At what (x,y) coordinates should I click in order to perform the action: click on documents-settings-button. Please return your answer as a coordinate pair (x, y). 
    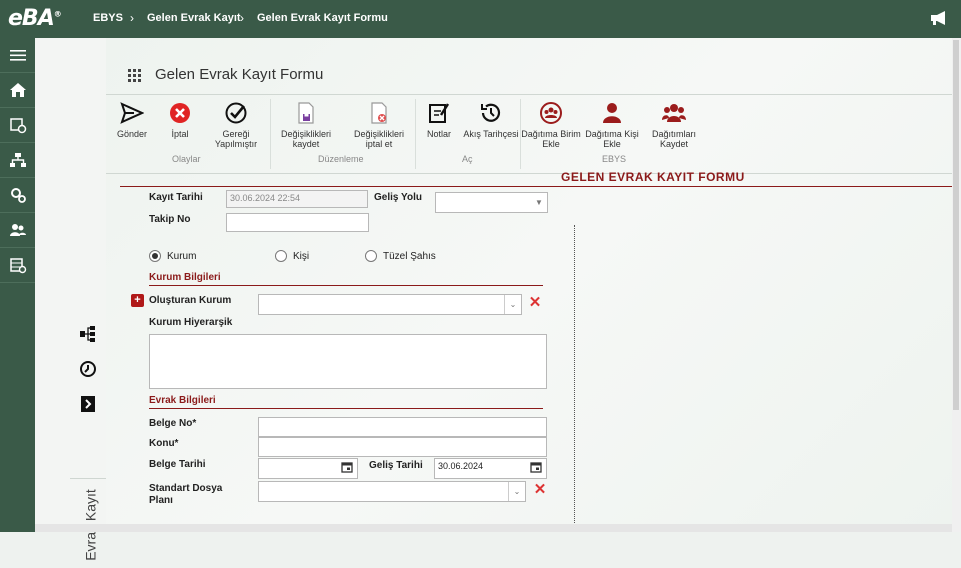
    Looking at the image, I should click on (17, 125).